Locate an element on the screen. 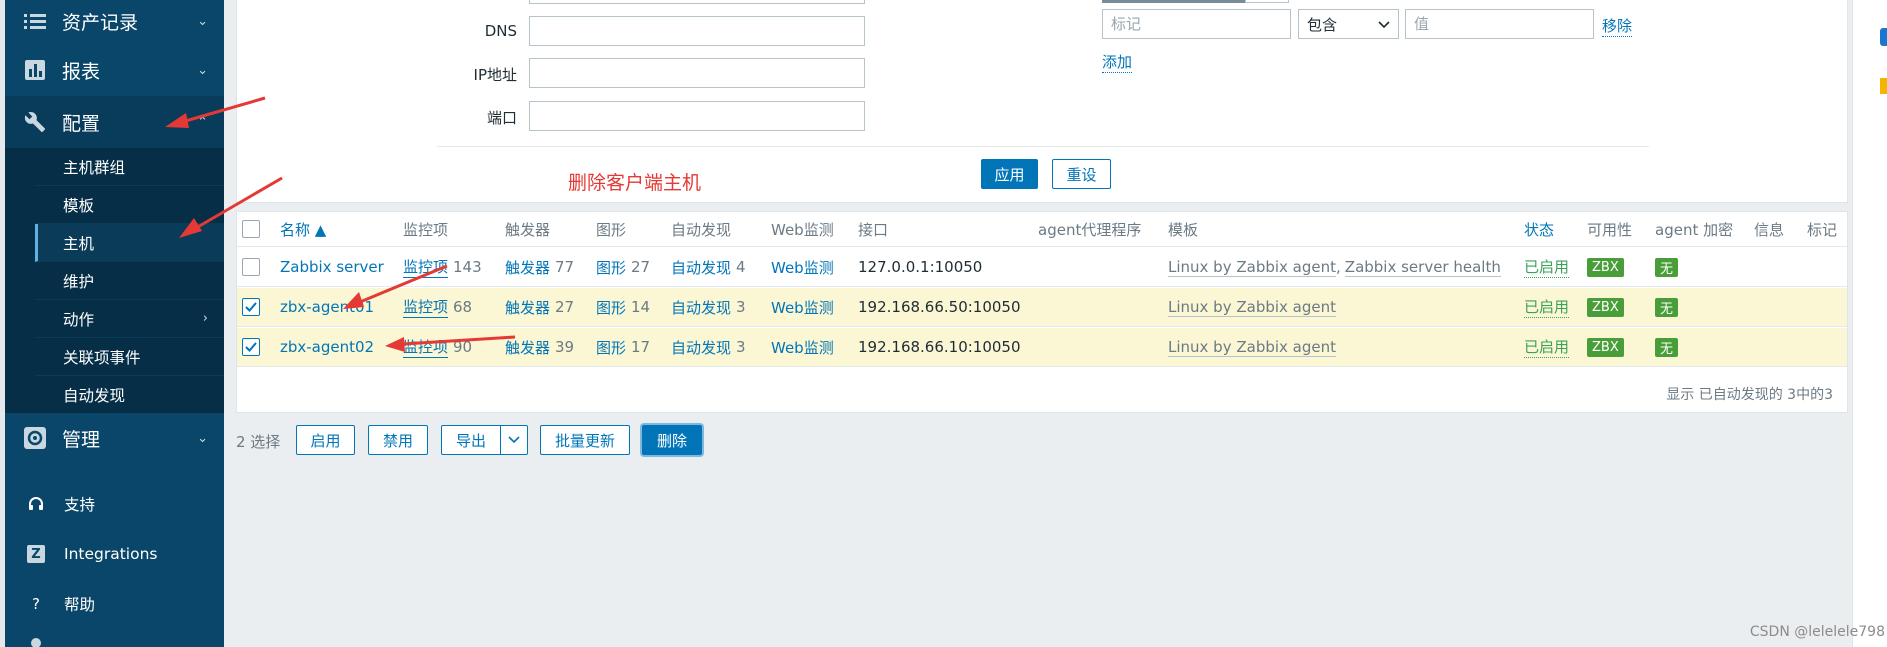 This screenshot has width=1887, height=647. menu-integrations-label: Integrations is located at coordinates (111, 554).